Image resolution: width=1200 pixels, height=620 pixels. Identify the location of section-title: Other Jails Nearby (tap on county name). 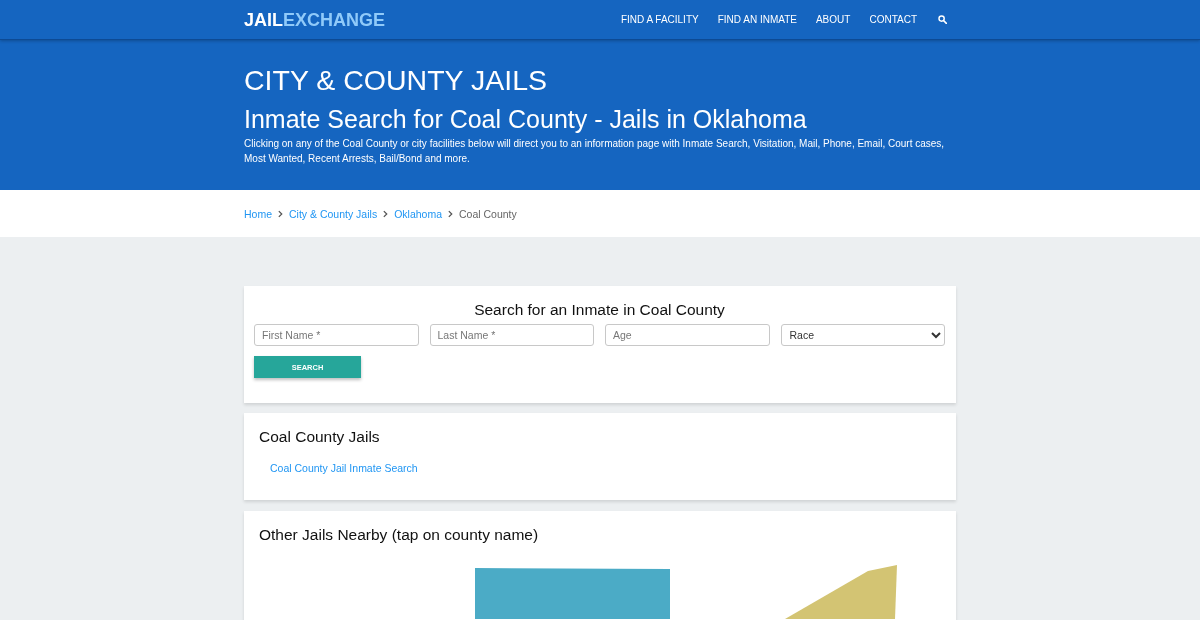
(399, 535).